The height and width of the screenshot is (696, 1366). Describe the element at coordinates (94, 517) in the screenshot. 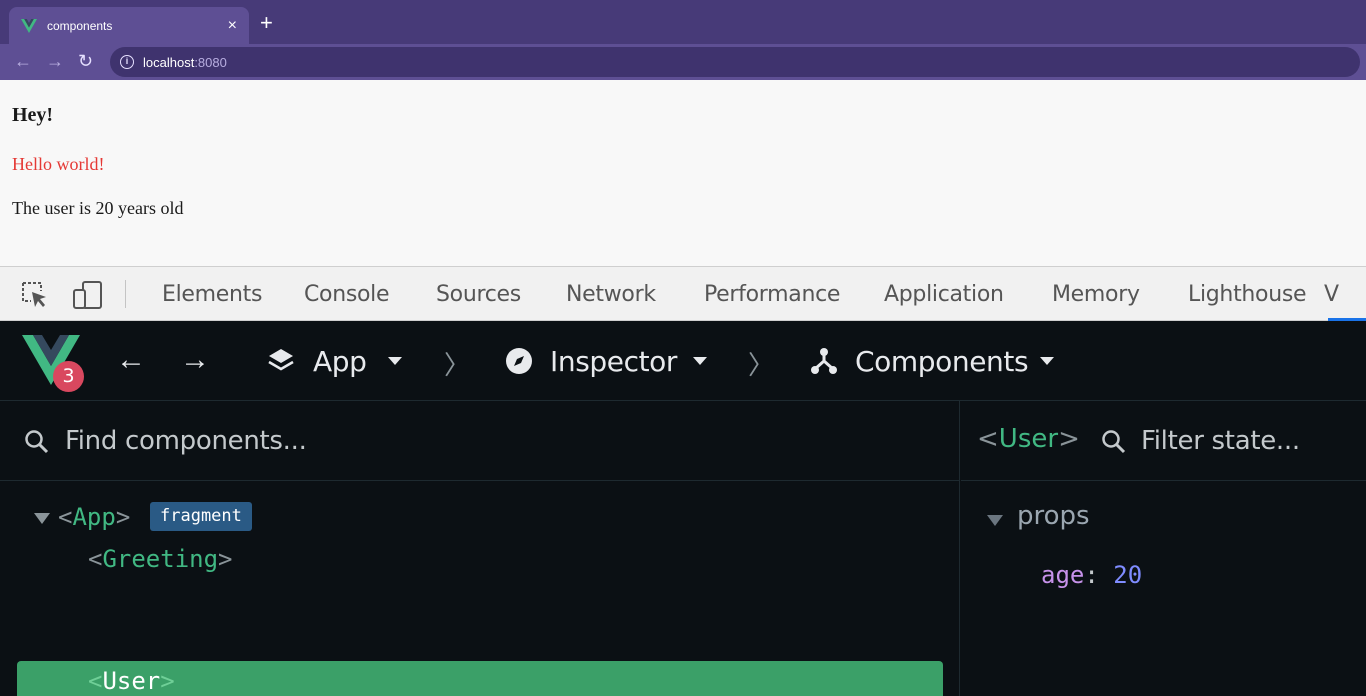

I see `tree-node-app: <App>` at that location.